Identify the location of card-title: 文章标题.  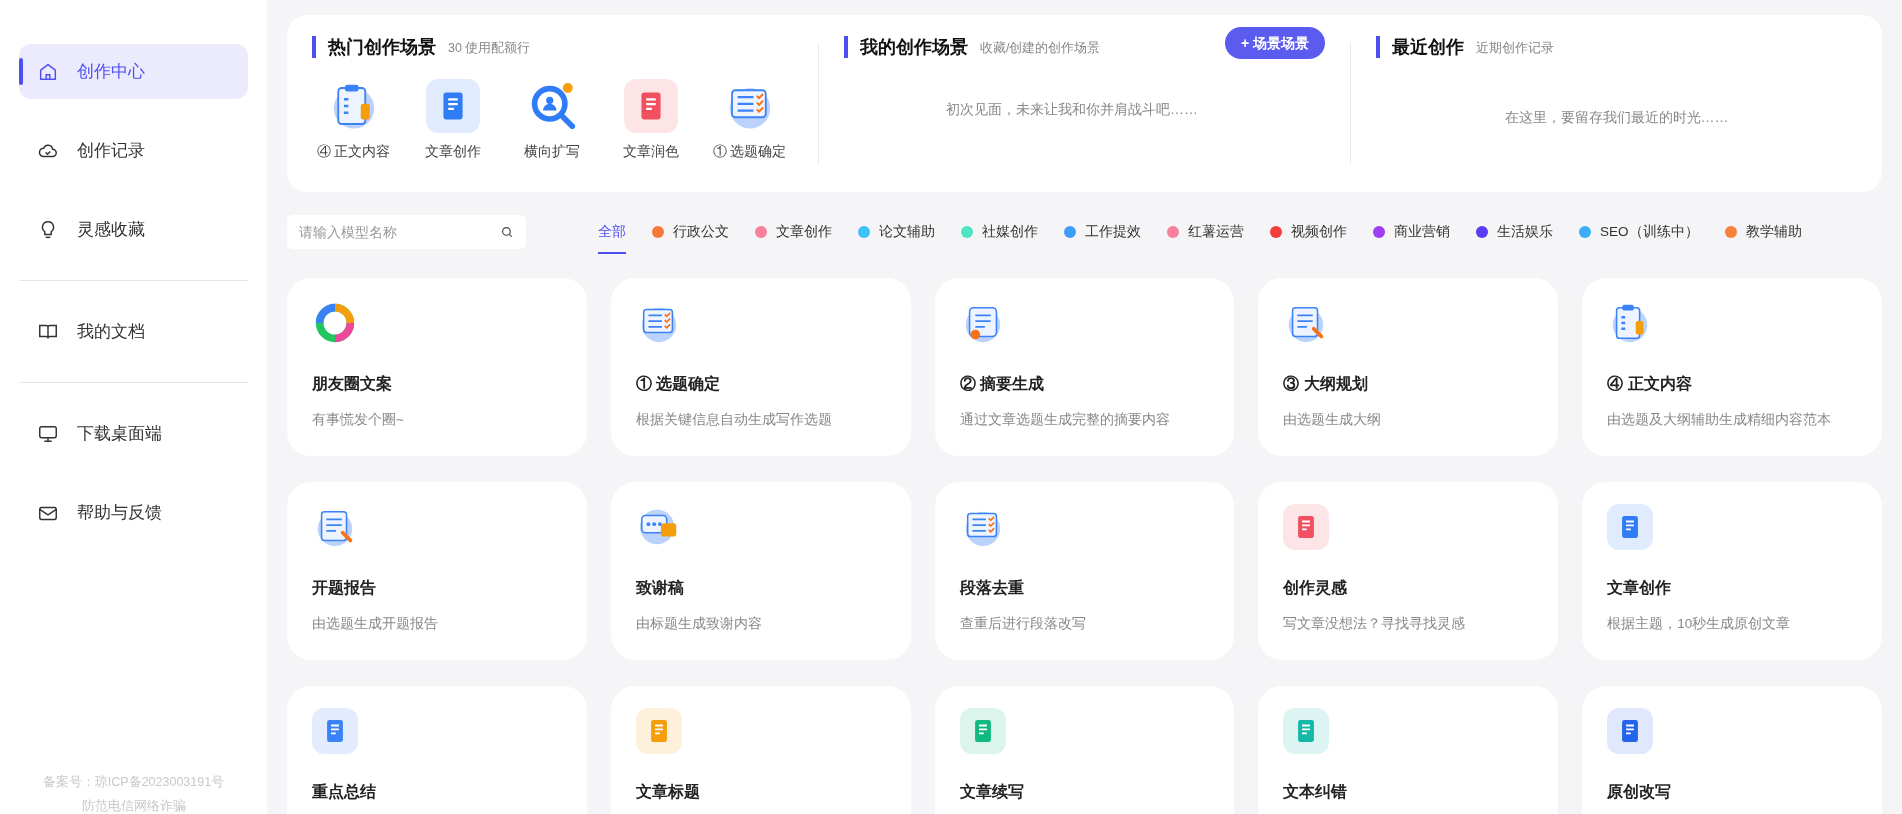
(668, 792).